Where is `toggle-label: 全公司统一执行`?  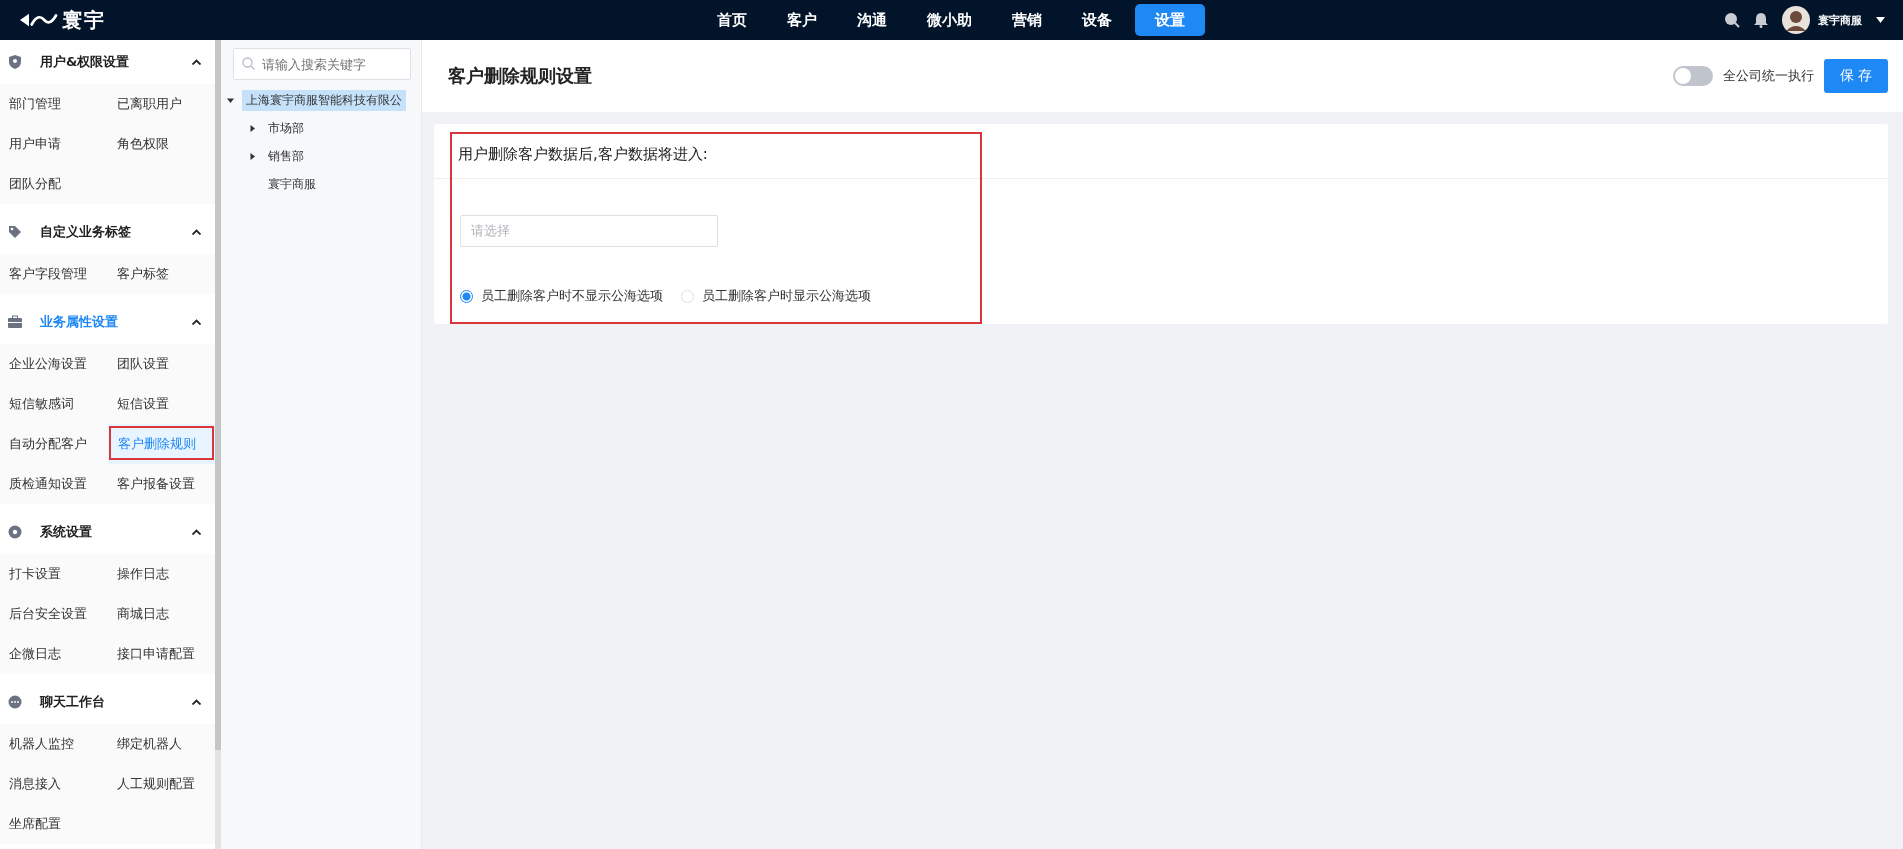 toggle-label: 全公司统一执行 is located at coordinates (1768, 76).